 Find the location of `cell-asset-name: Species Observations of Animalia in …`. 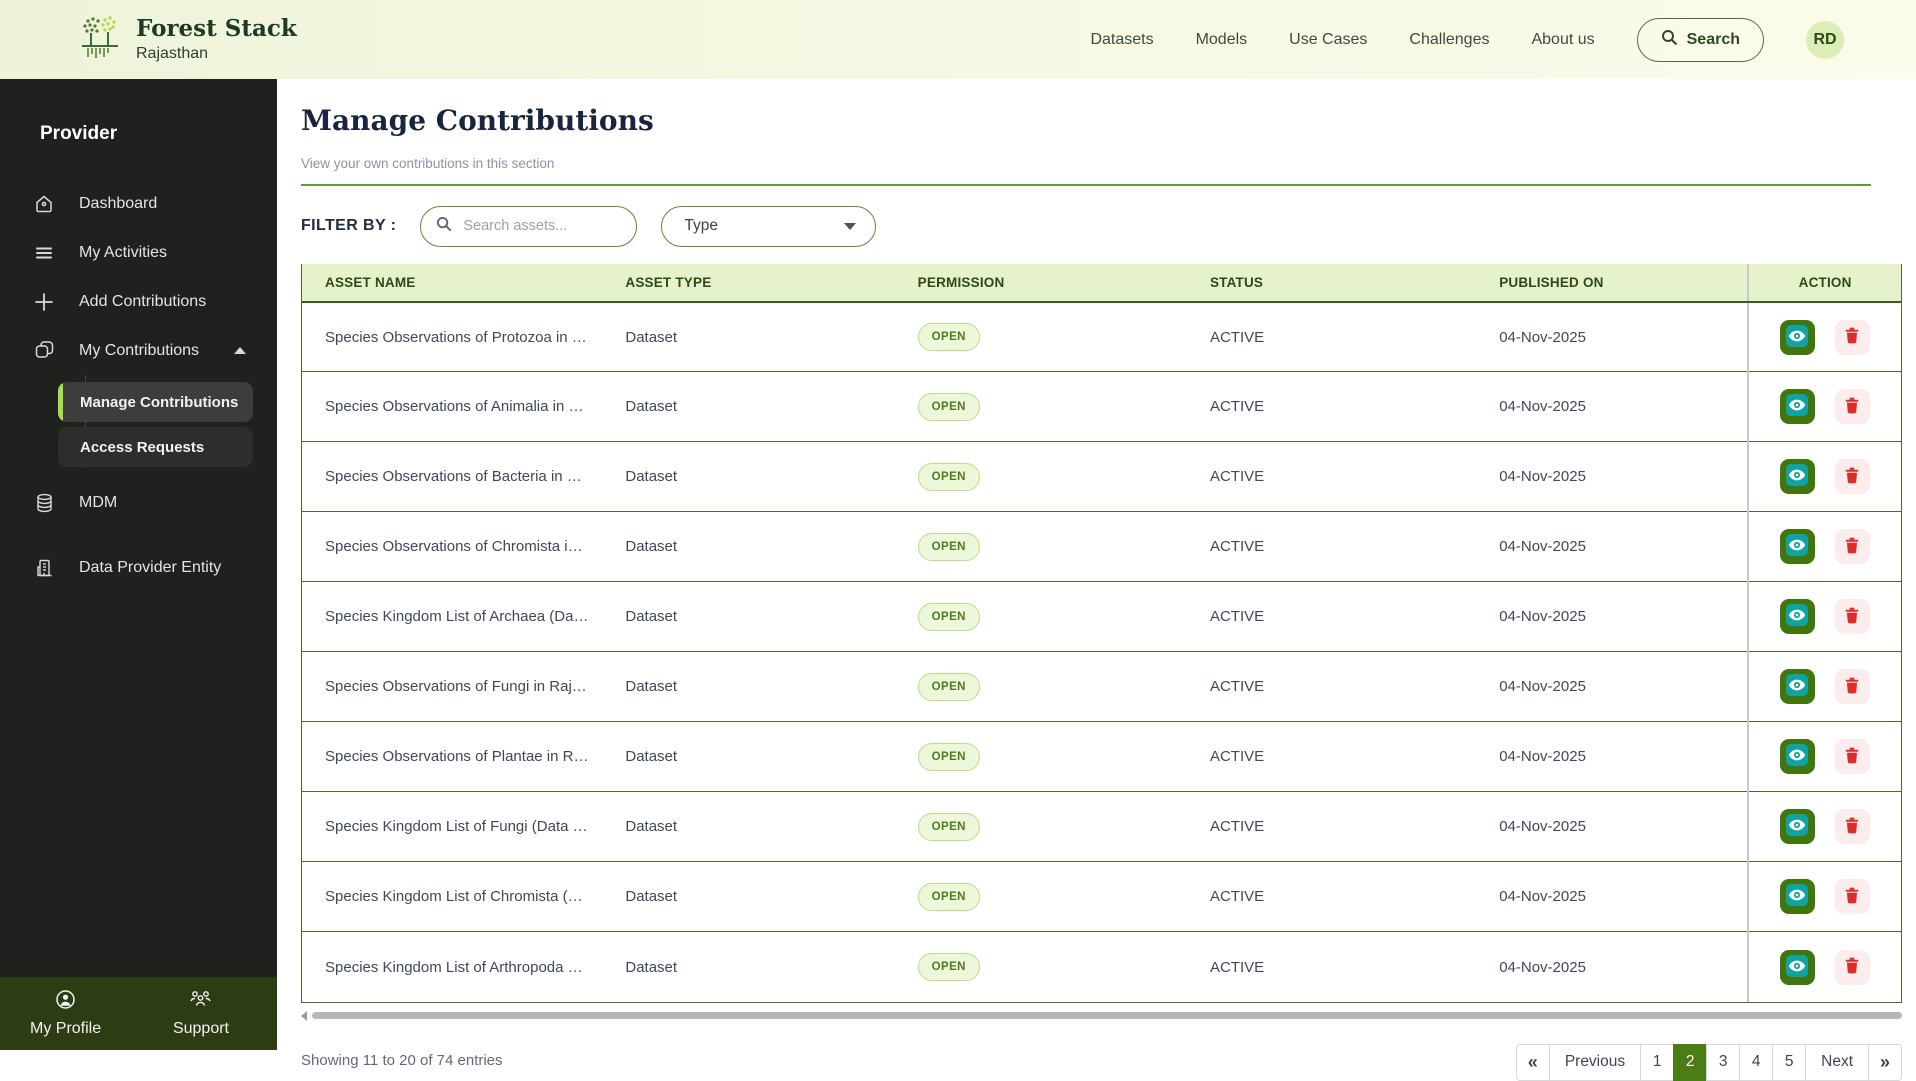

cell-asset-name: Species Observations of Animalia in … is located at coordinates (452, 407).